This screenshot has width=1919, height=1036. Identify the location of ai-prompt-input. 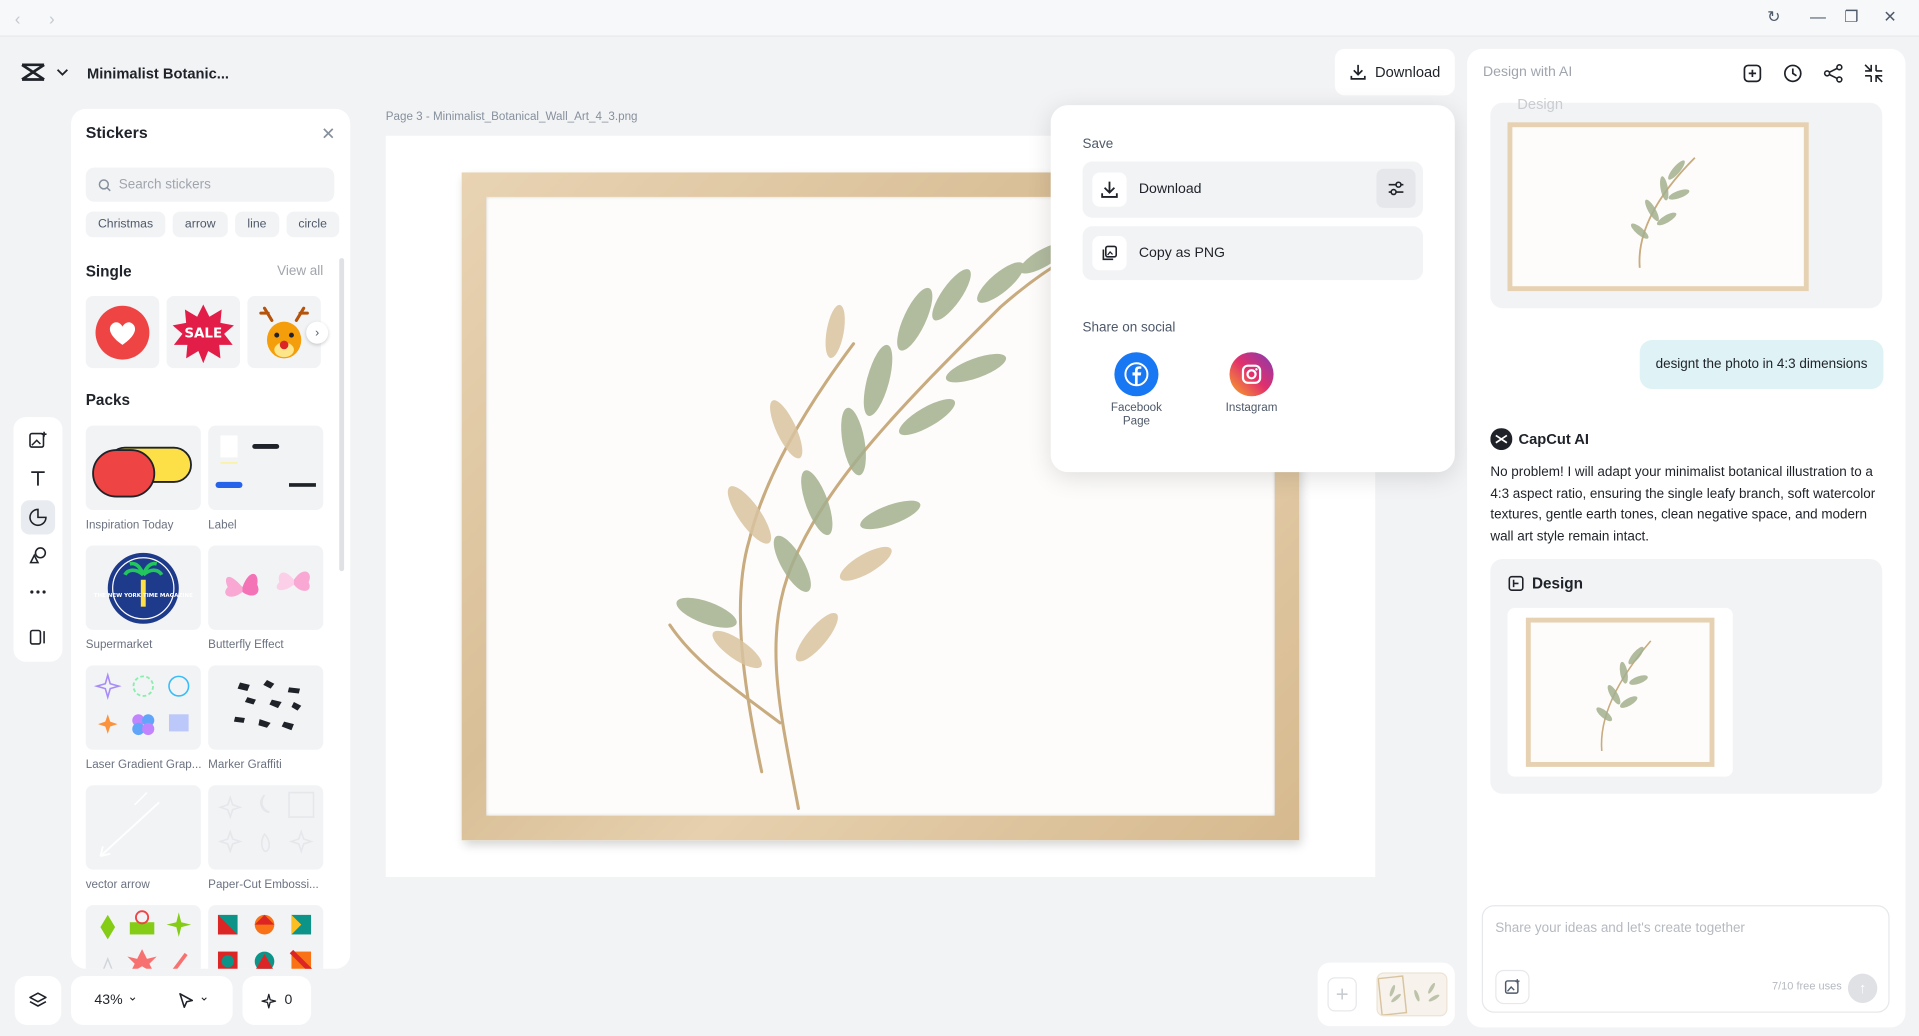
(1679, 935).